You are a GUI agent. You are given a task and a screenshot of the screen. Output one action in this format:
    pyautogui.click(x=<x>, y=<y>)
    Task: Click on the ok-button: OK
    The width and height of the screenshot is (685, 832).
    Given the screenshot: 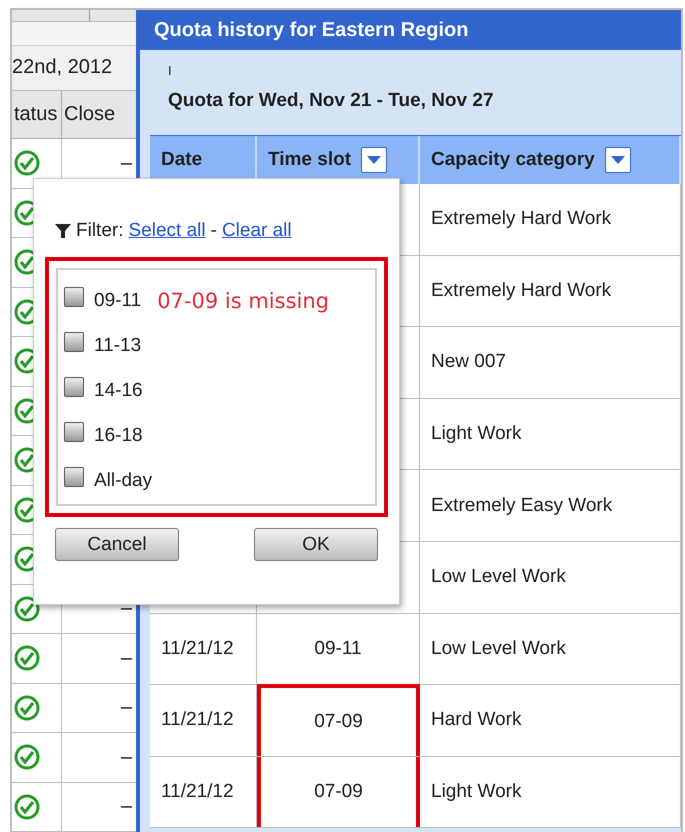 What is the action you would take?
    pyautogui.click(x=316, y=544)
    